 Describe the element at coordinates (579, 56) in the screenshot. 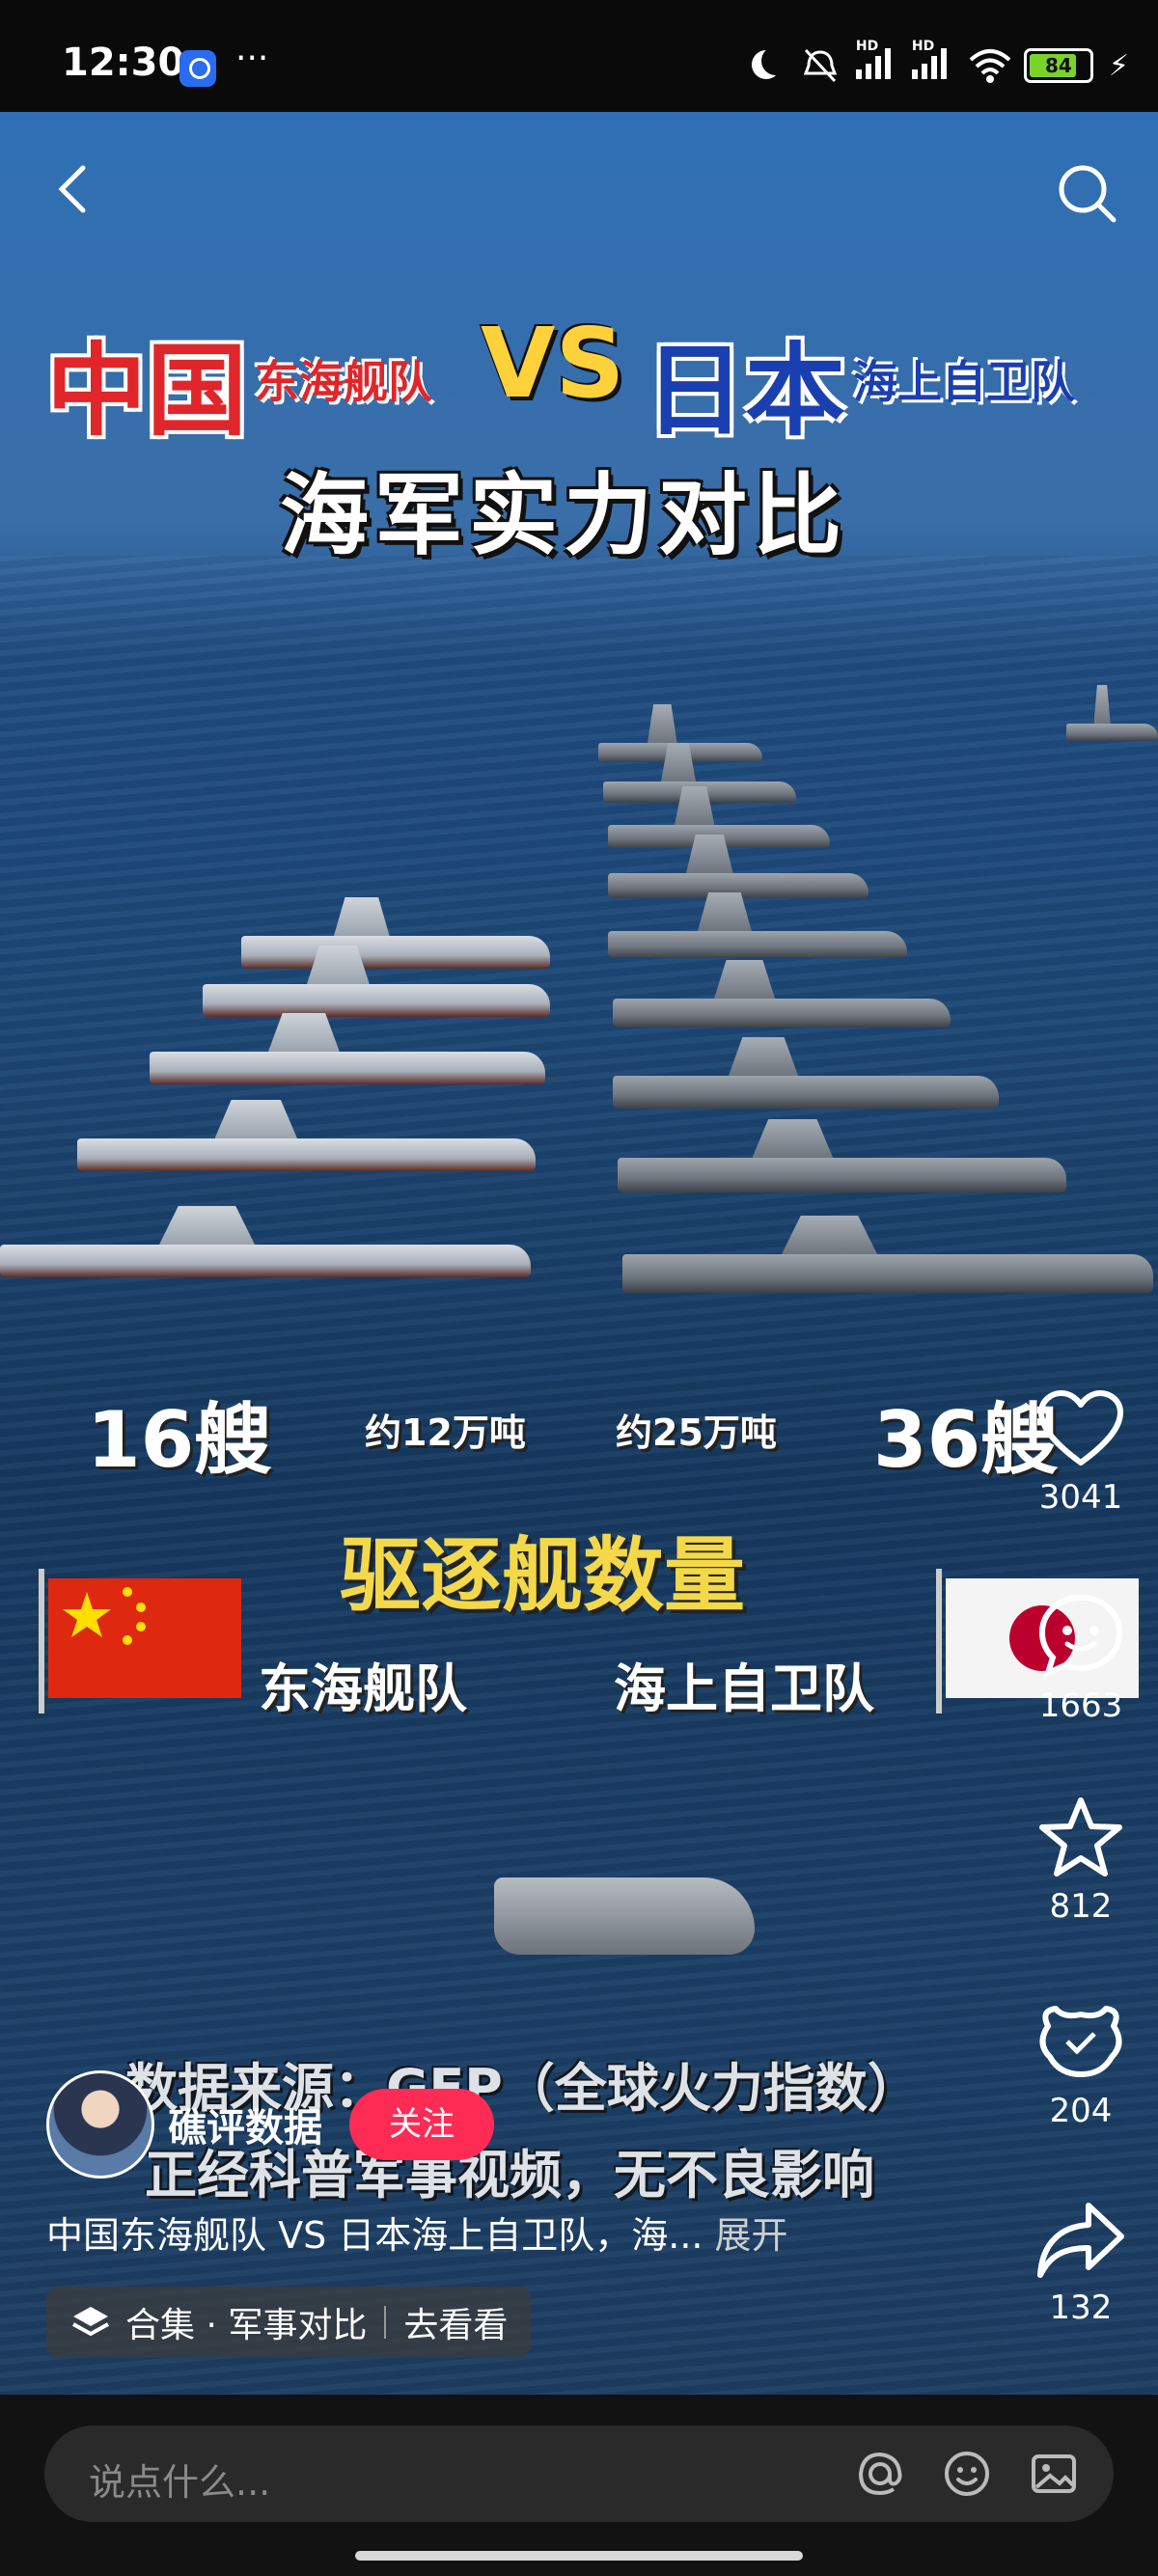

I see `status-bar: 12:30 ··· HD HD 84 ⚡` at that location.